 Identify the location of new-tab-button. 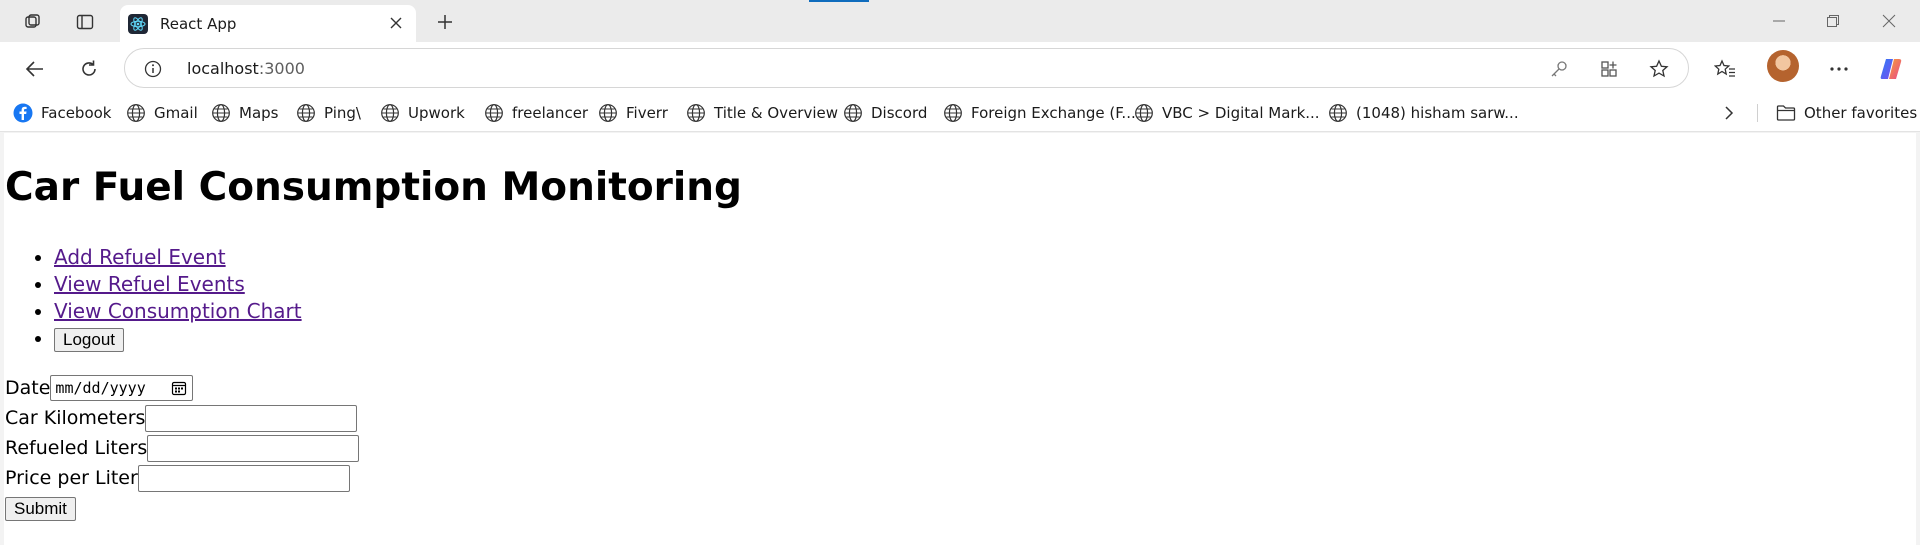
(445, 22).